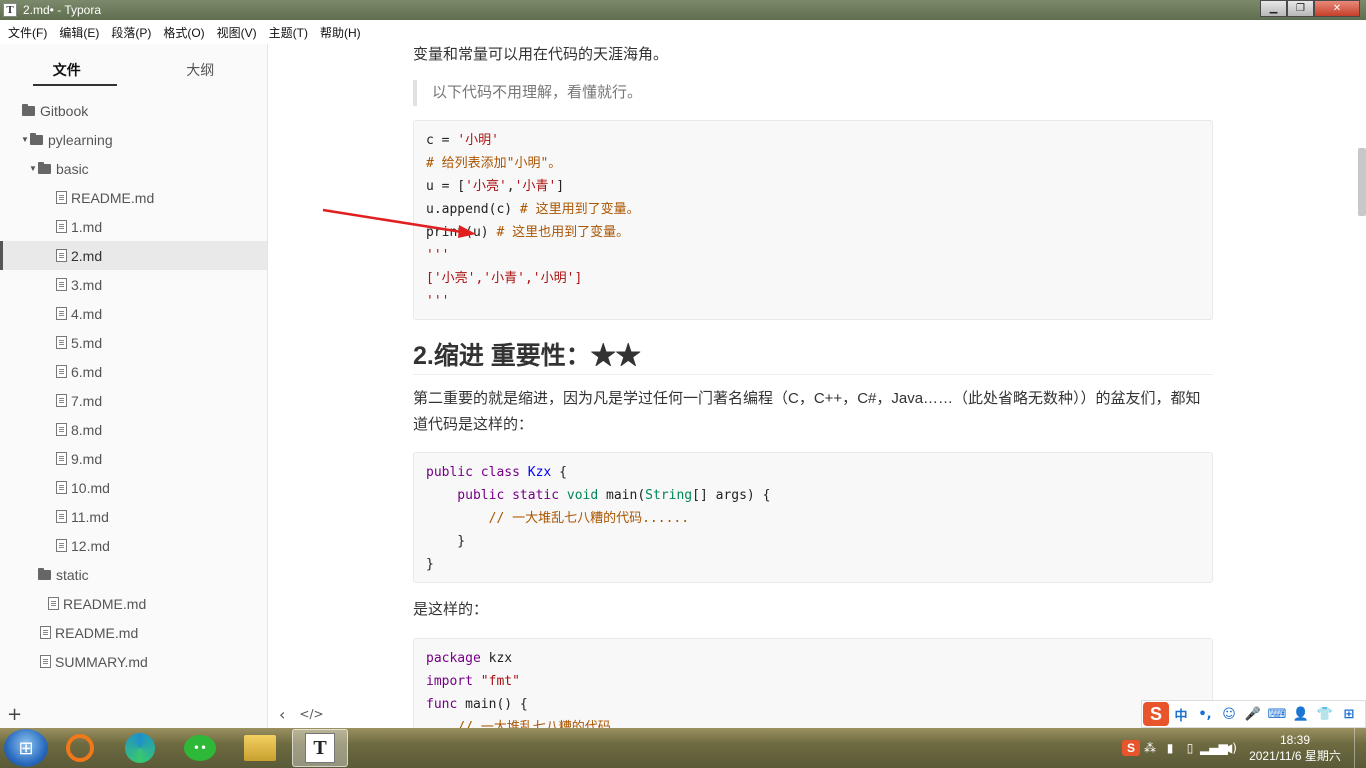  I want to click on ime-item-2: ☺, so click(1229, 714).